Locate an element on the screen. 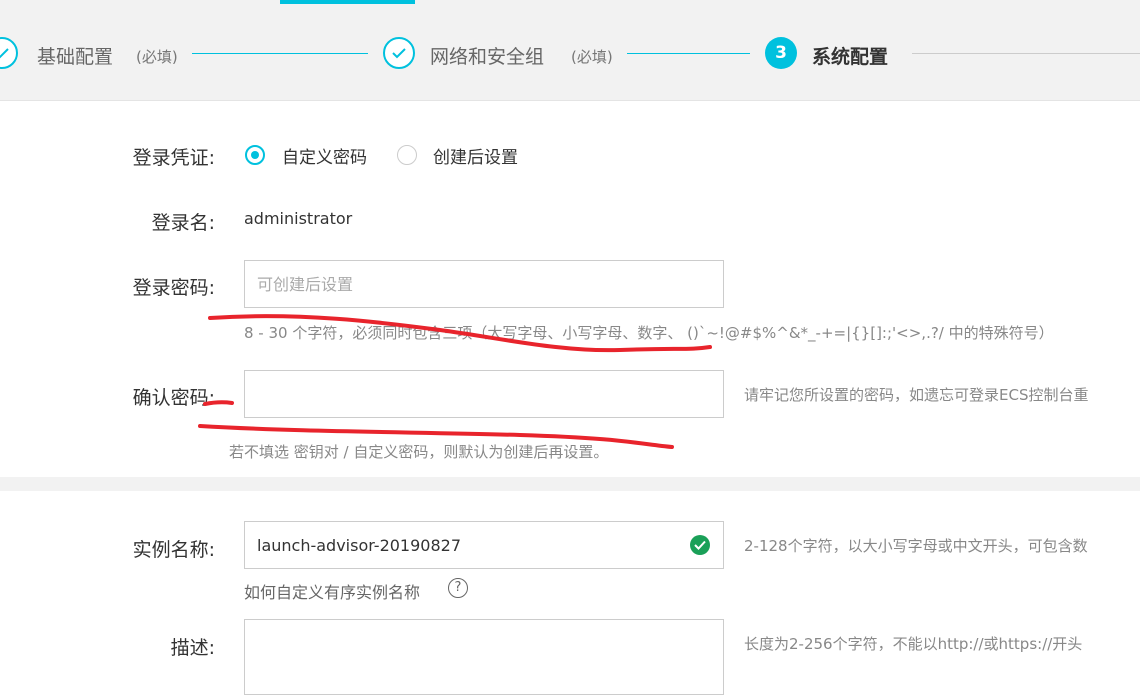 Image resolution: width=1140 pixels, height=695 pixels. set-after-create-radio is located at coordinates (407, 155).